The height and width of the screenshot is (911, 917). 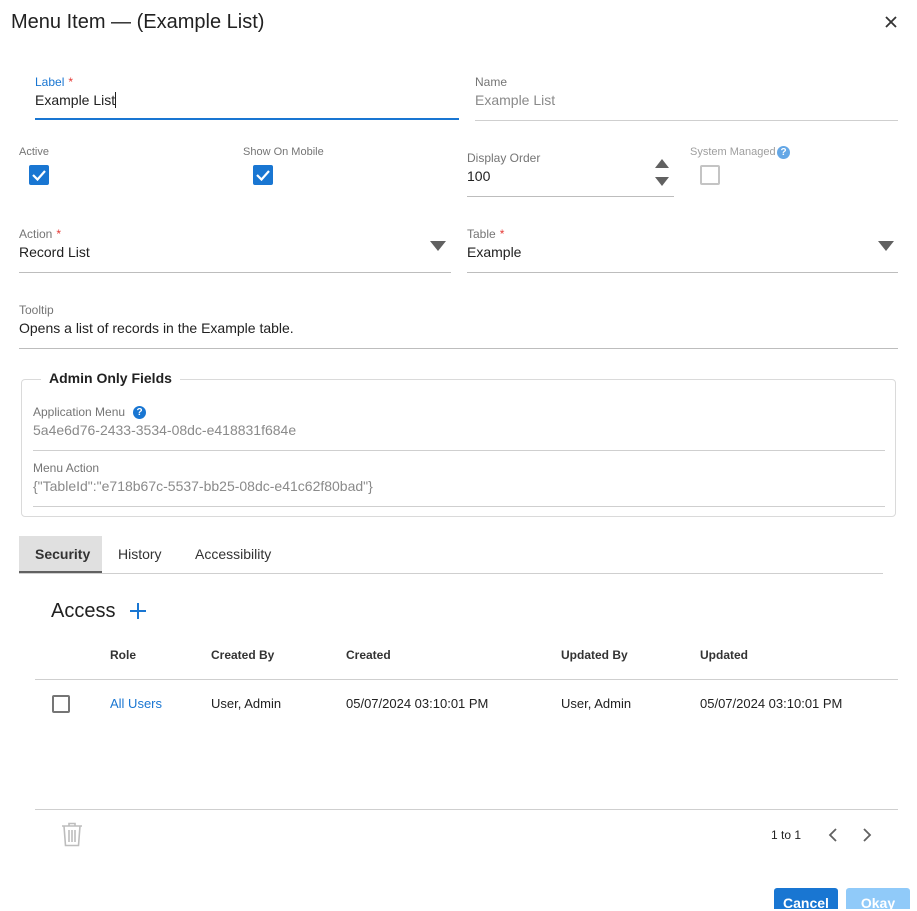 What do you see at coordinates (466, 809) in the screenshot?
I see `table-footer-divider` at bounding box center [466, 809].